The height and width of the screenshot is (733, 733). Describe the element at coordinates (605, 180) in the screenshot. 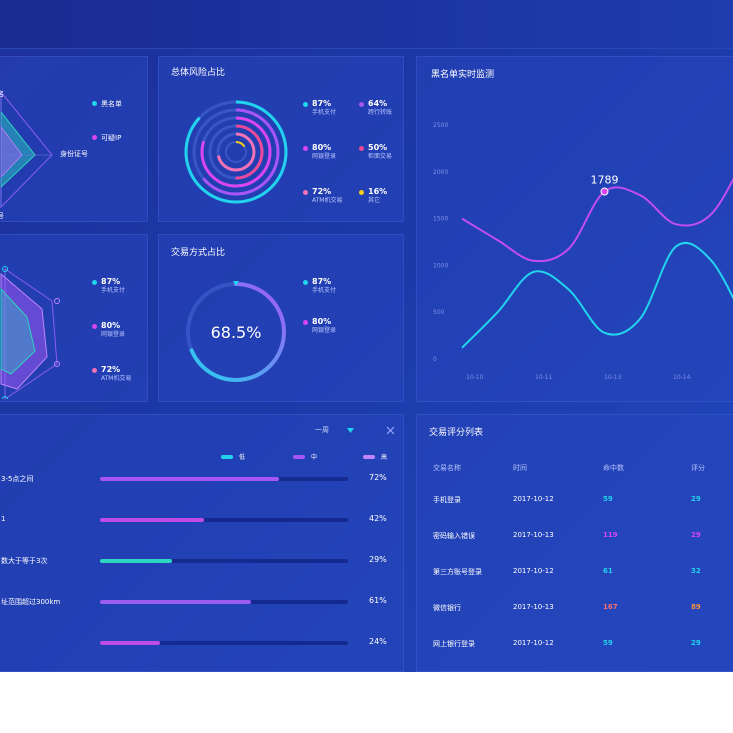

I see `peak-annotation: 1789` at that location.